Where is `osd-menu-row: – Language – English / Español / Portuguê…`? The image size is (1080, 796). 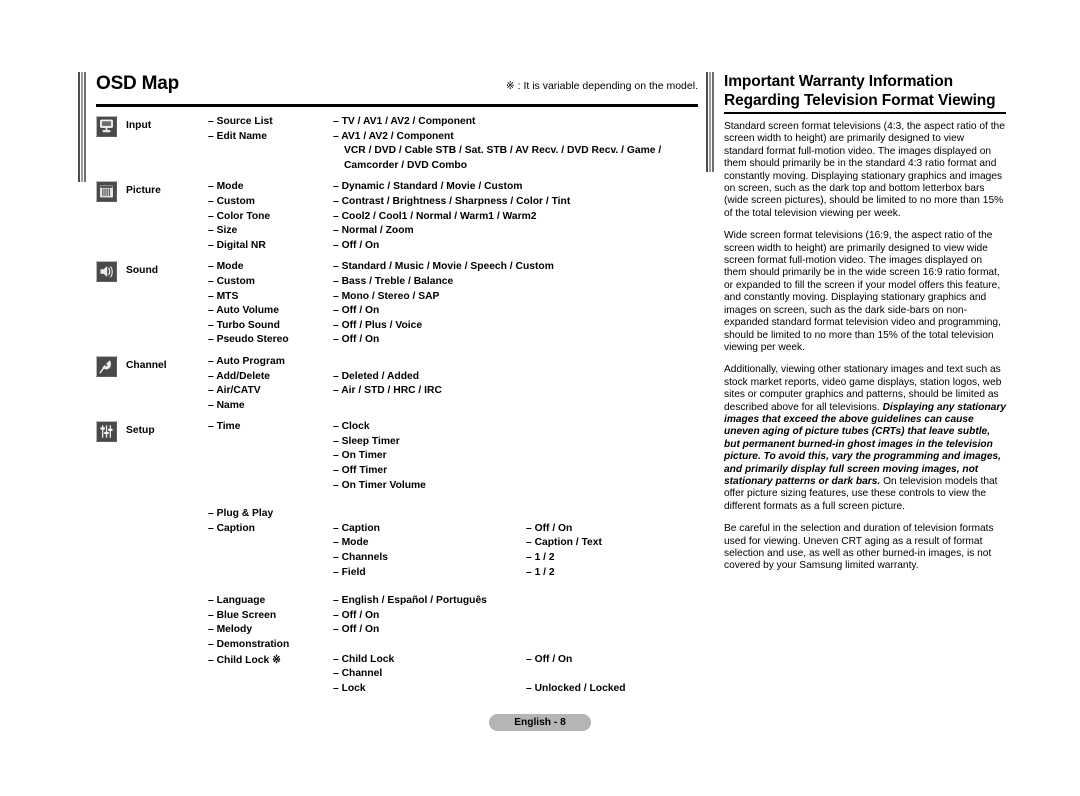
osd-menu-row: – Language – English / Español / Portuguê… is located at coordinates (397, 602).